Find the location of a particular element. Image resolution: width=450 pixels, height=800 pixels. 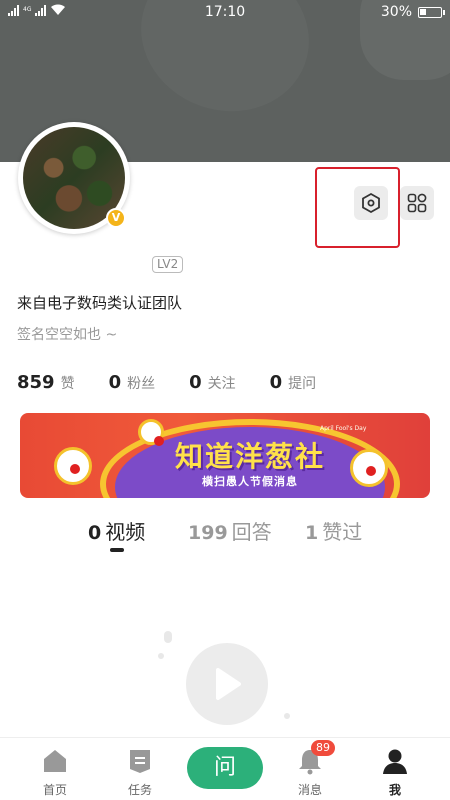

grid-apps-icon is located at coordinates (417, 203).